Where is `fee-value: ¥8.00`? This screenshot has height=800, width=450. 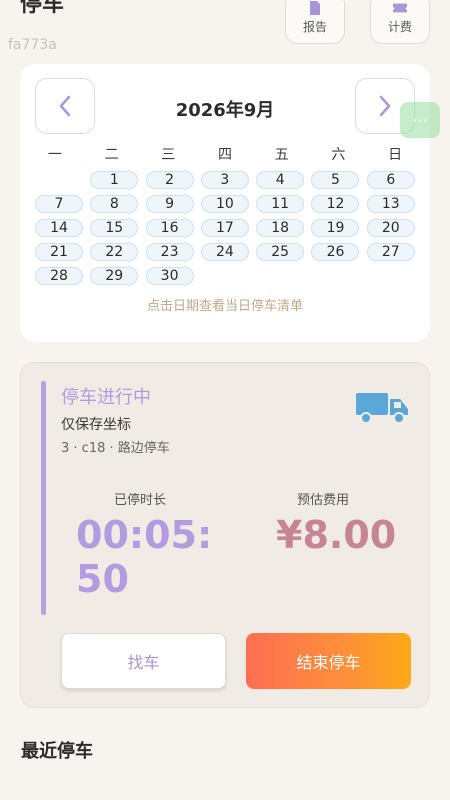
fee-value: ¥8.00 is located at coordinates (336, 535).